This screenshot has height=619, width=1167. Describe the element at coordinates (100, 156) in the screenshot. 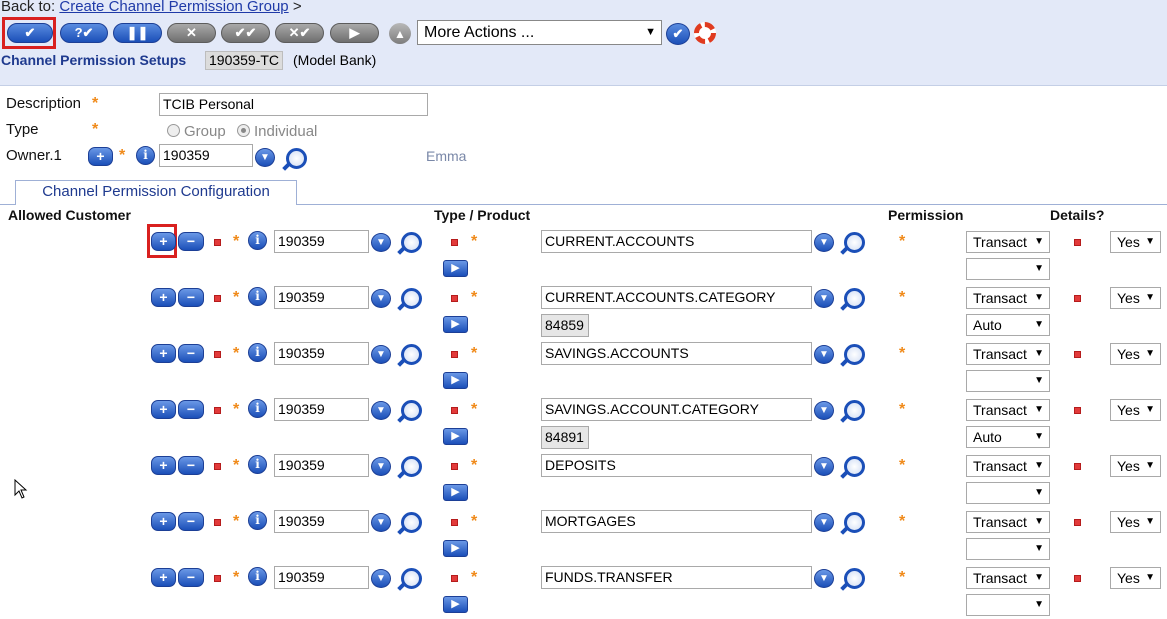

I see `add-owner-button: +` at that location.